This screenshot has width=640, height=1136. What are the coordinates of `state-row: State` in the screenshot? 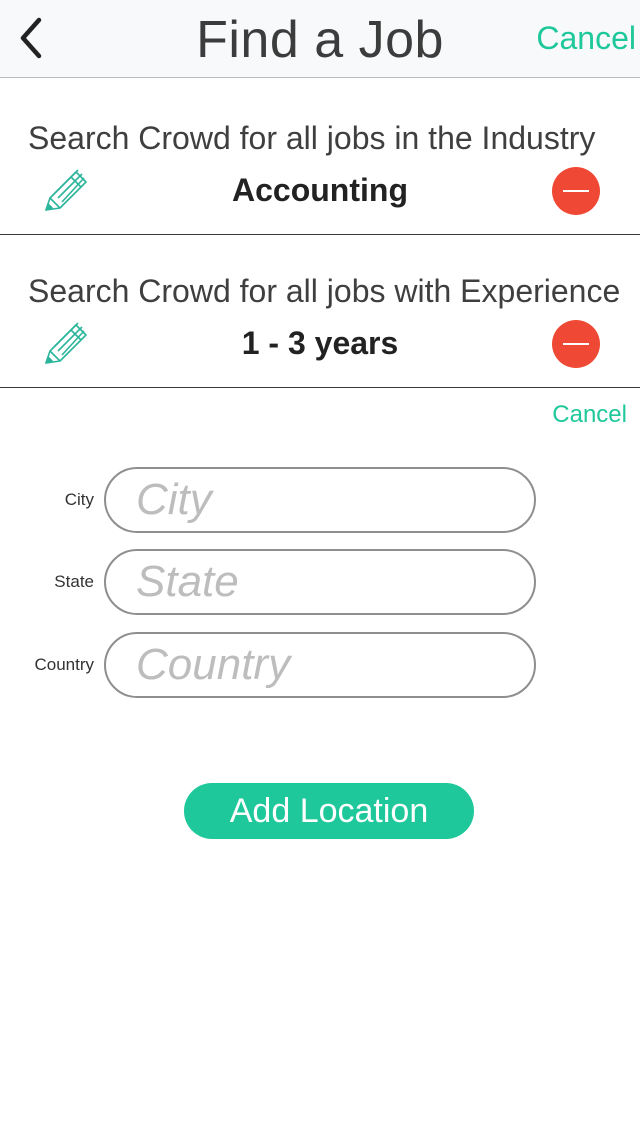 It's located at (320, 582).